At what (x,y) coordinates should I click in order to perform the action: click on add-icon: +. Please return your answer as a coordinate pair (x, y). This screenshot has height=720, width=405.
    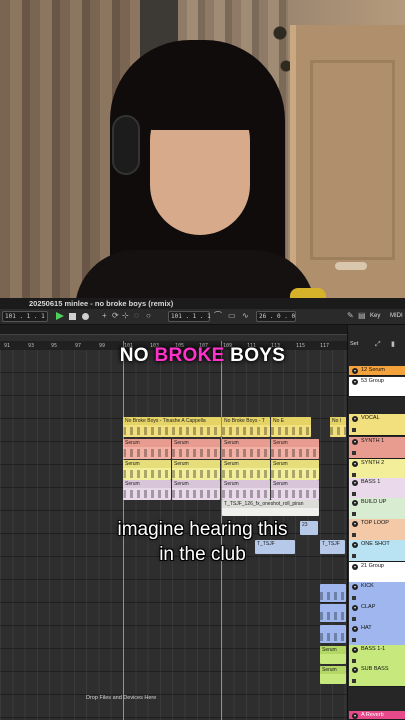
    Looking at the image, I should click on (104, 316).